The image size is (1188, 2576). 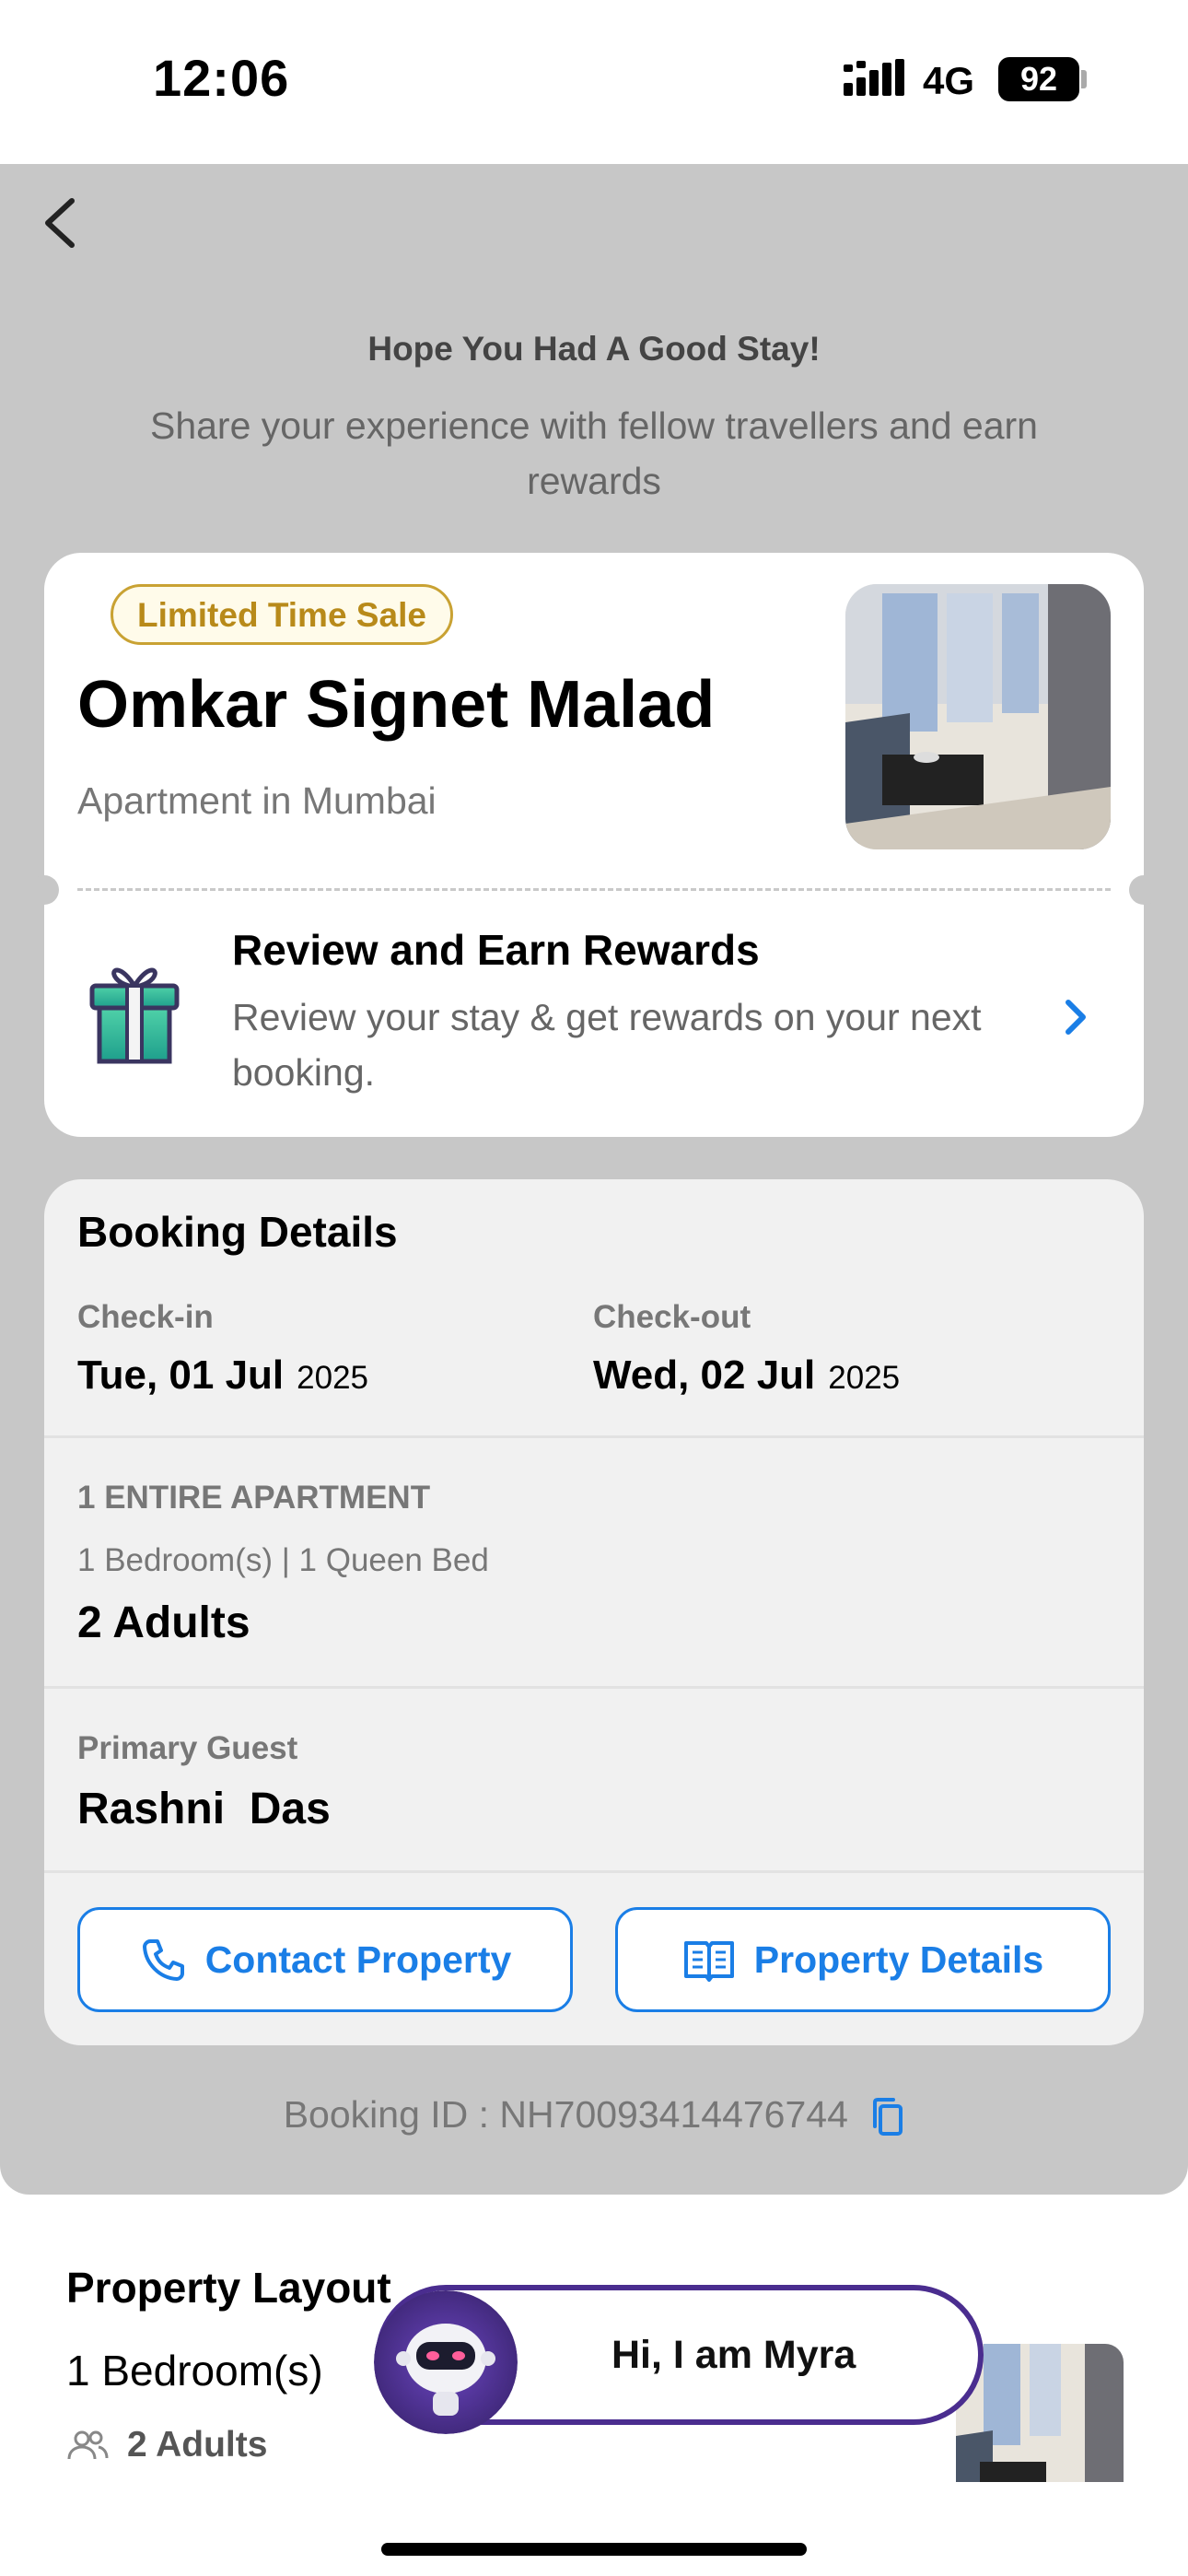 I want to click on ticket-notch-left, so click(x=44, y=890).